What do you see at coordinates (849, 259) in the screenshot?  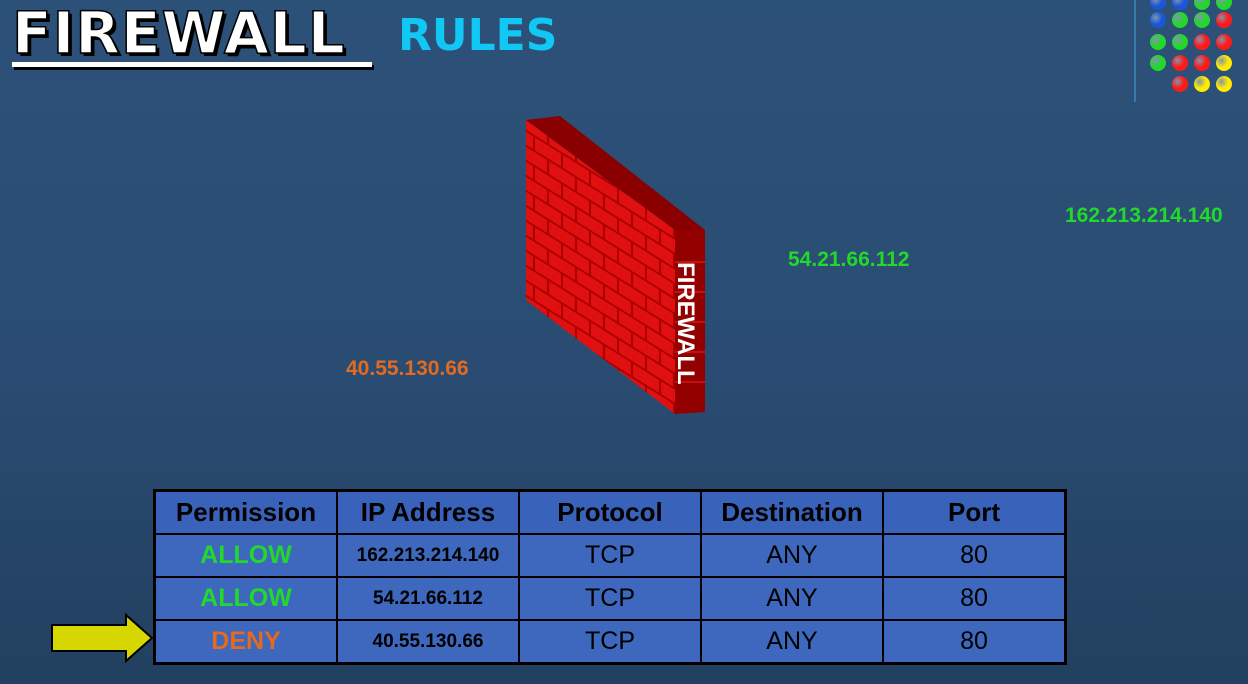 I see `ip-label-middle-right: 54.21.66.112` at bounding box center [849, 259].